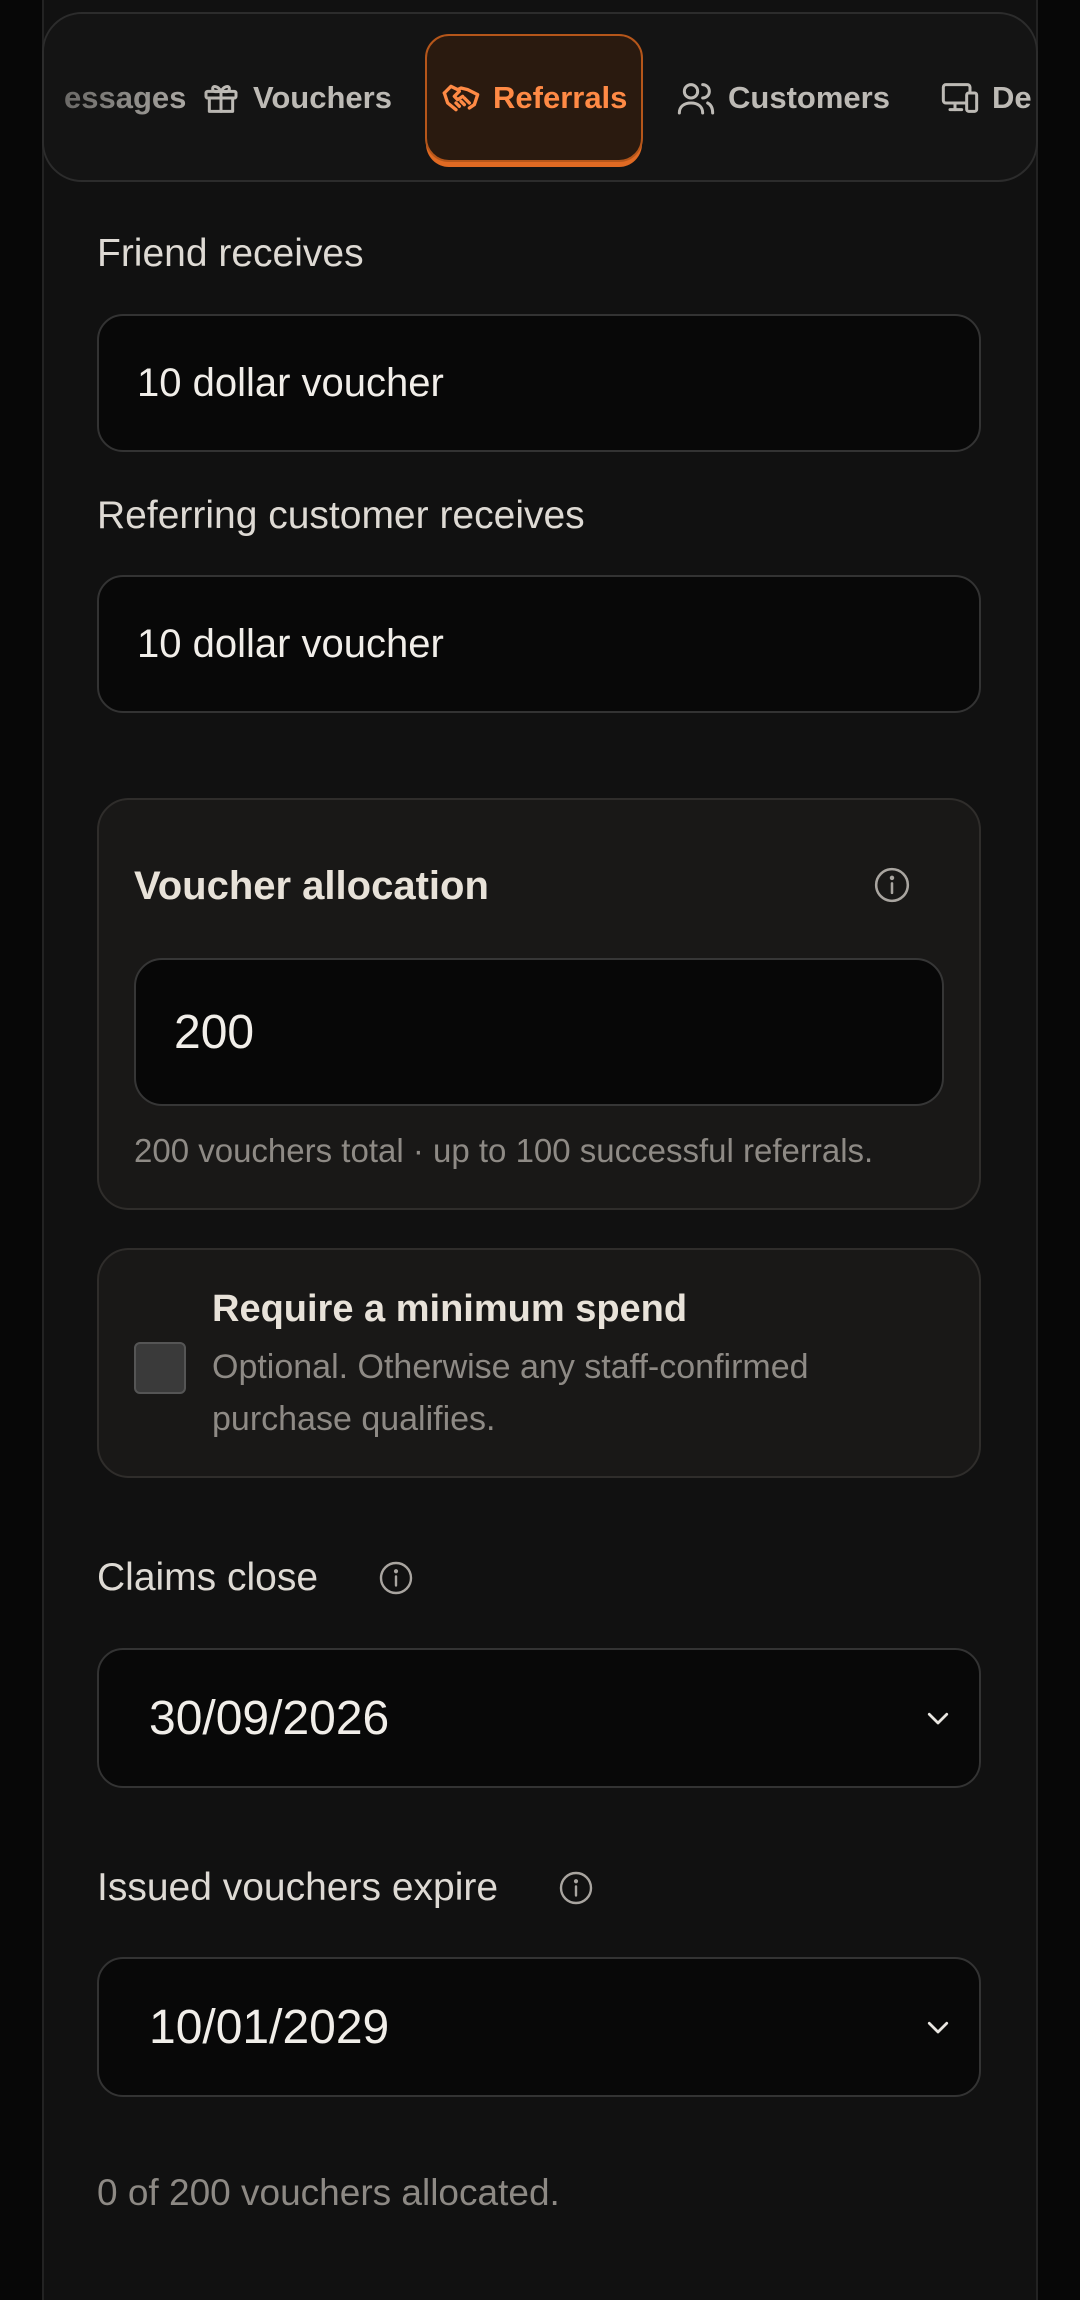  Describe the element at coordinates (221, 98) in the screenshot. I see `gift-icon` at that location.